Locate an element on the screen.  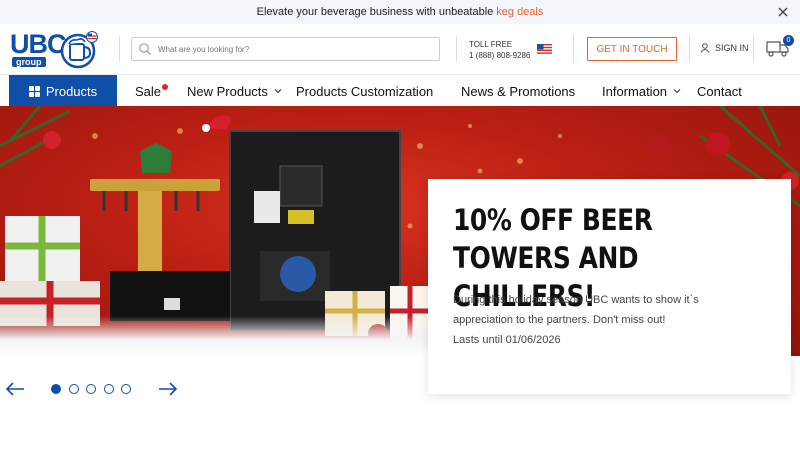
cart-button: 0 is located at coordinates (780, 47).